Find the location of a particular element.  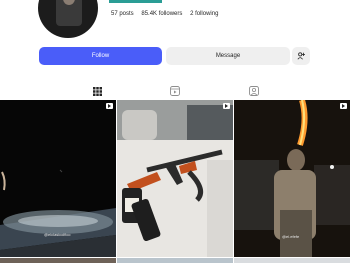

profile-stats: 57 posts 85.4K followers 2 following is located at coordinates (167, 14).